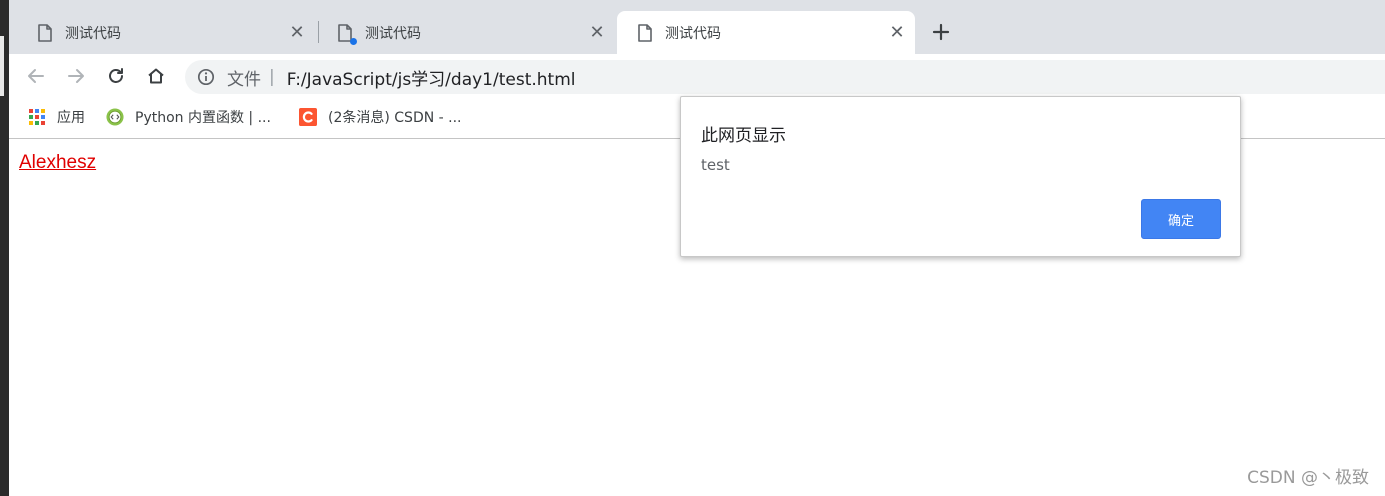 The image size is (1385, 496). I want to click on arrow-left-icon, so click(36, 76).